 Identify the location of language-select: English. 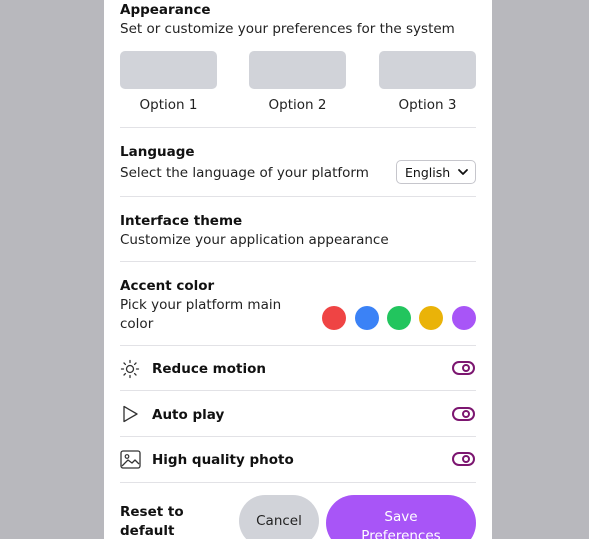
(436, 172).